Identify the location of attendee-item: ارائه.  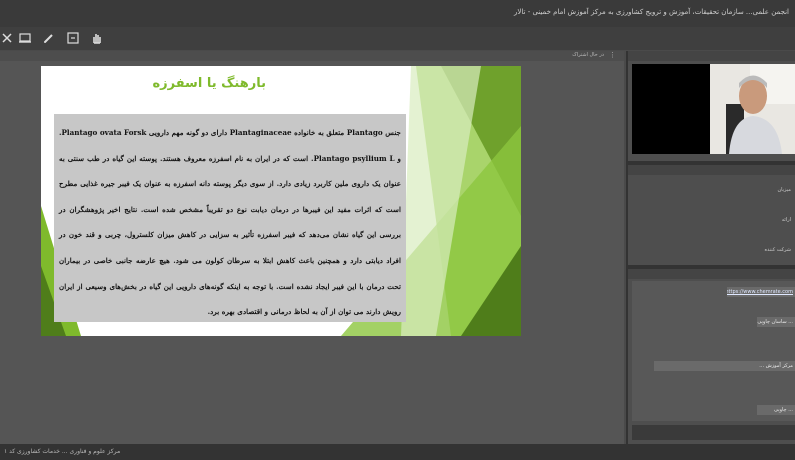
(786, 220).